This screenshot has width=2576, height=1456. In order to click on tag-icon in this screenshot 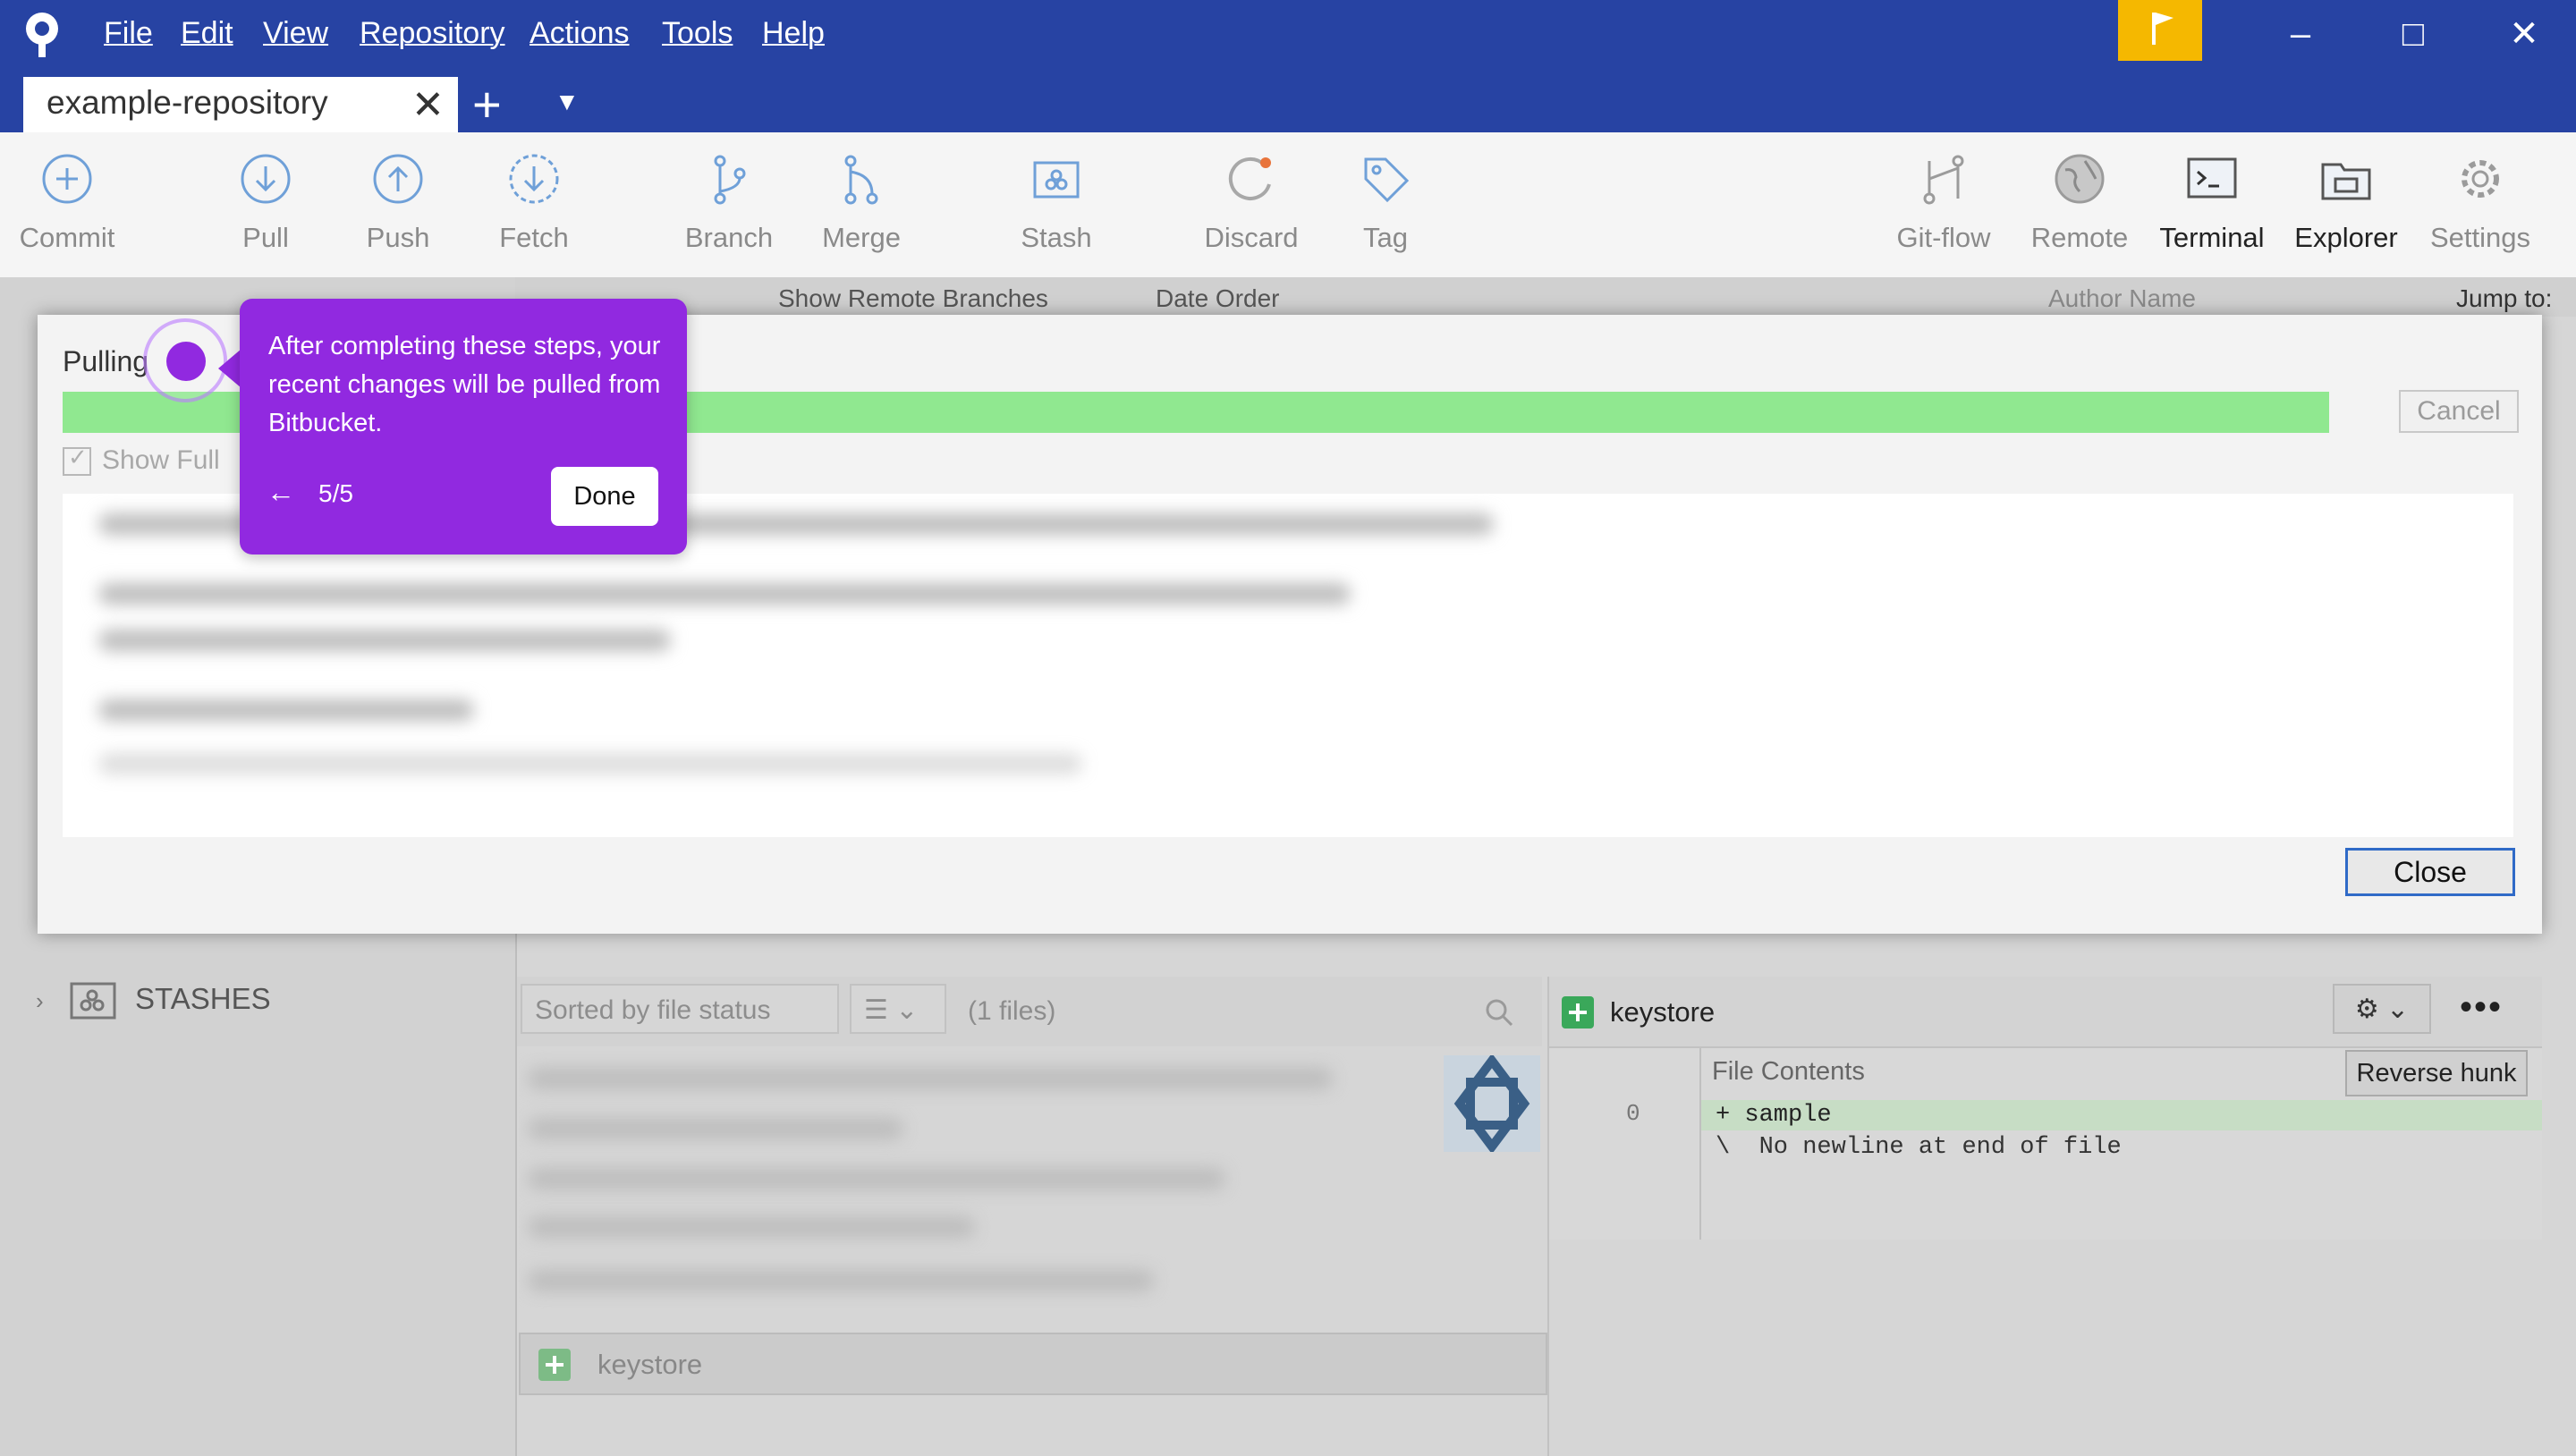, I will do `click(1387, 180)`.